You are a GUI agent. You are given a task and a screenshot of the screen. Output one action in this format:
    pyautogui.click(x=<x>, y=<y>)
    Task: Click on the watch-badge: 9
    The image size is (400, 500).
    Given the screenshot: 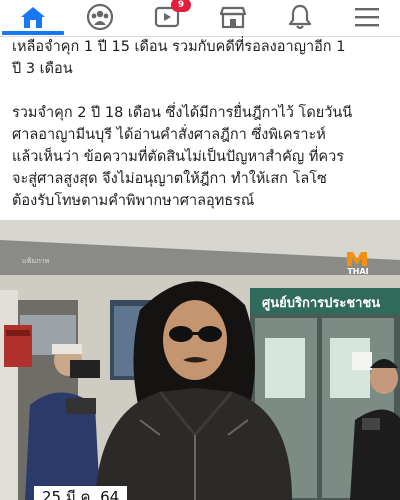 What is the action you would take?
    pyautogui.click(x=181, y=6)
    